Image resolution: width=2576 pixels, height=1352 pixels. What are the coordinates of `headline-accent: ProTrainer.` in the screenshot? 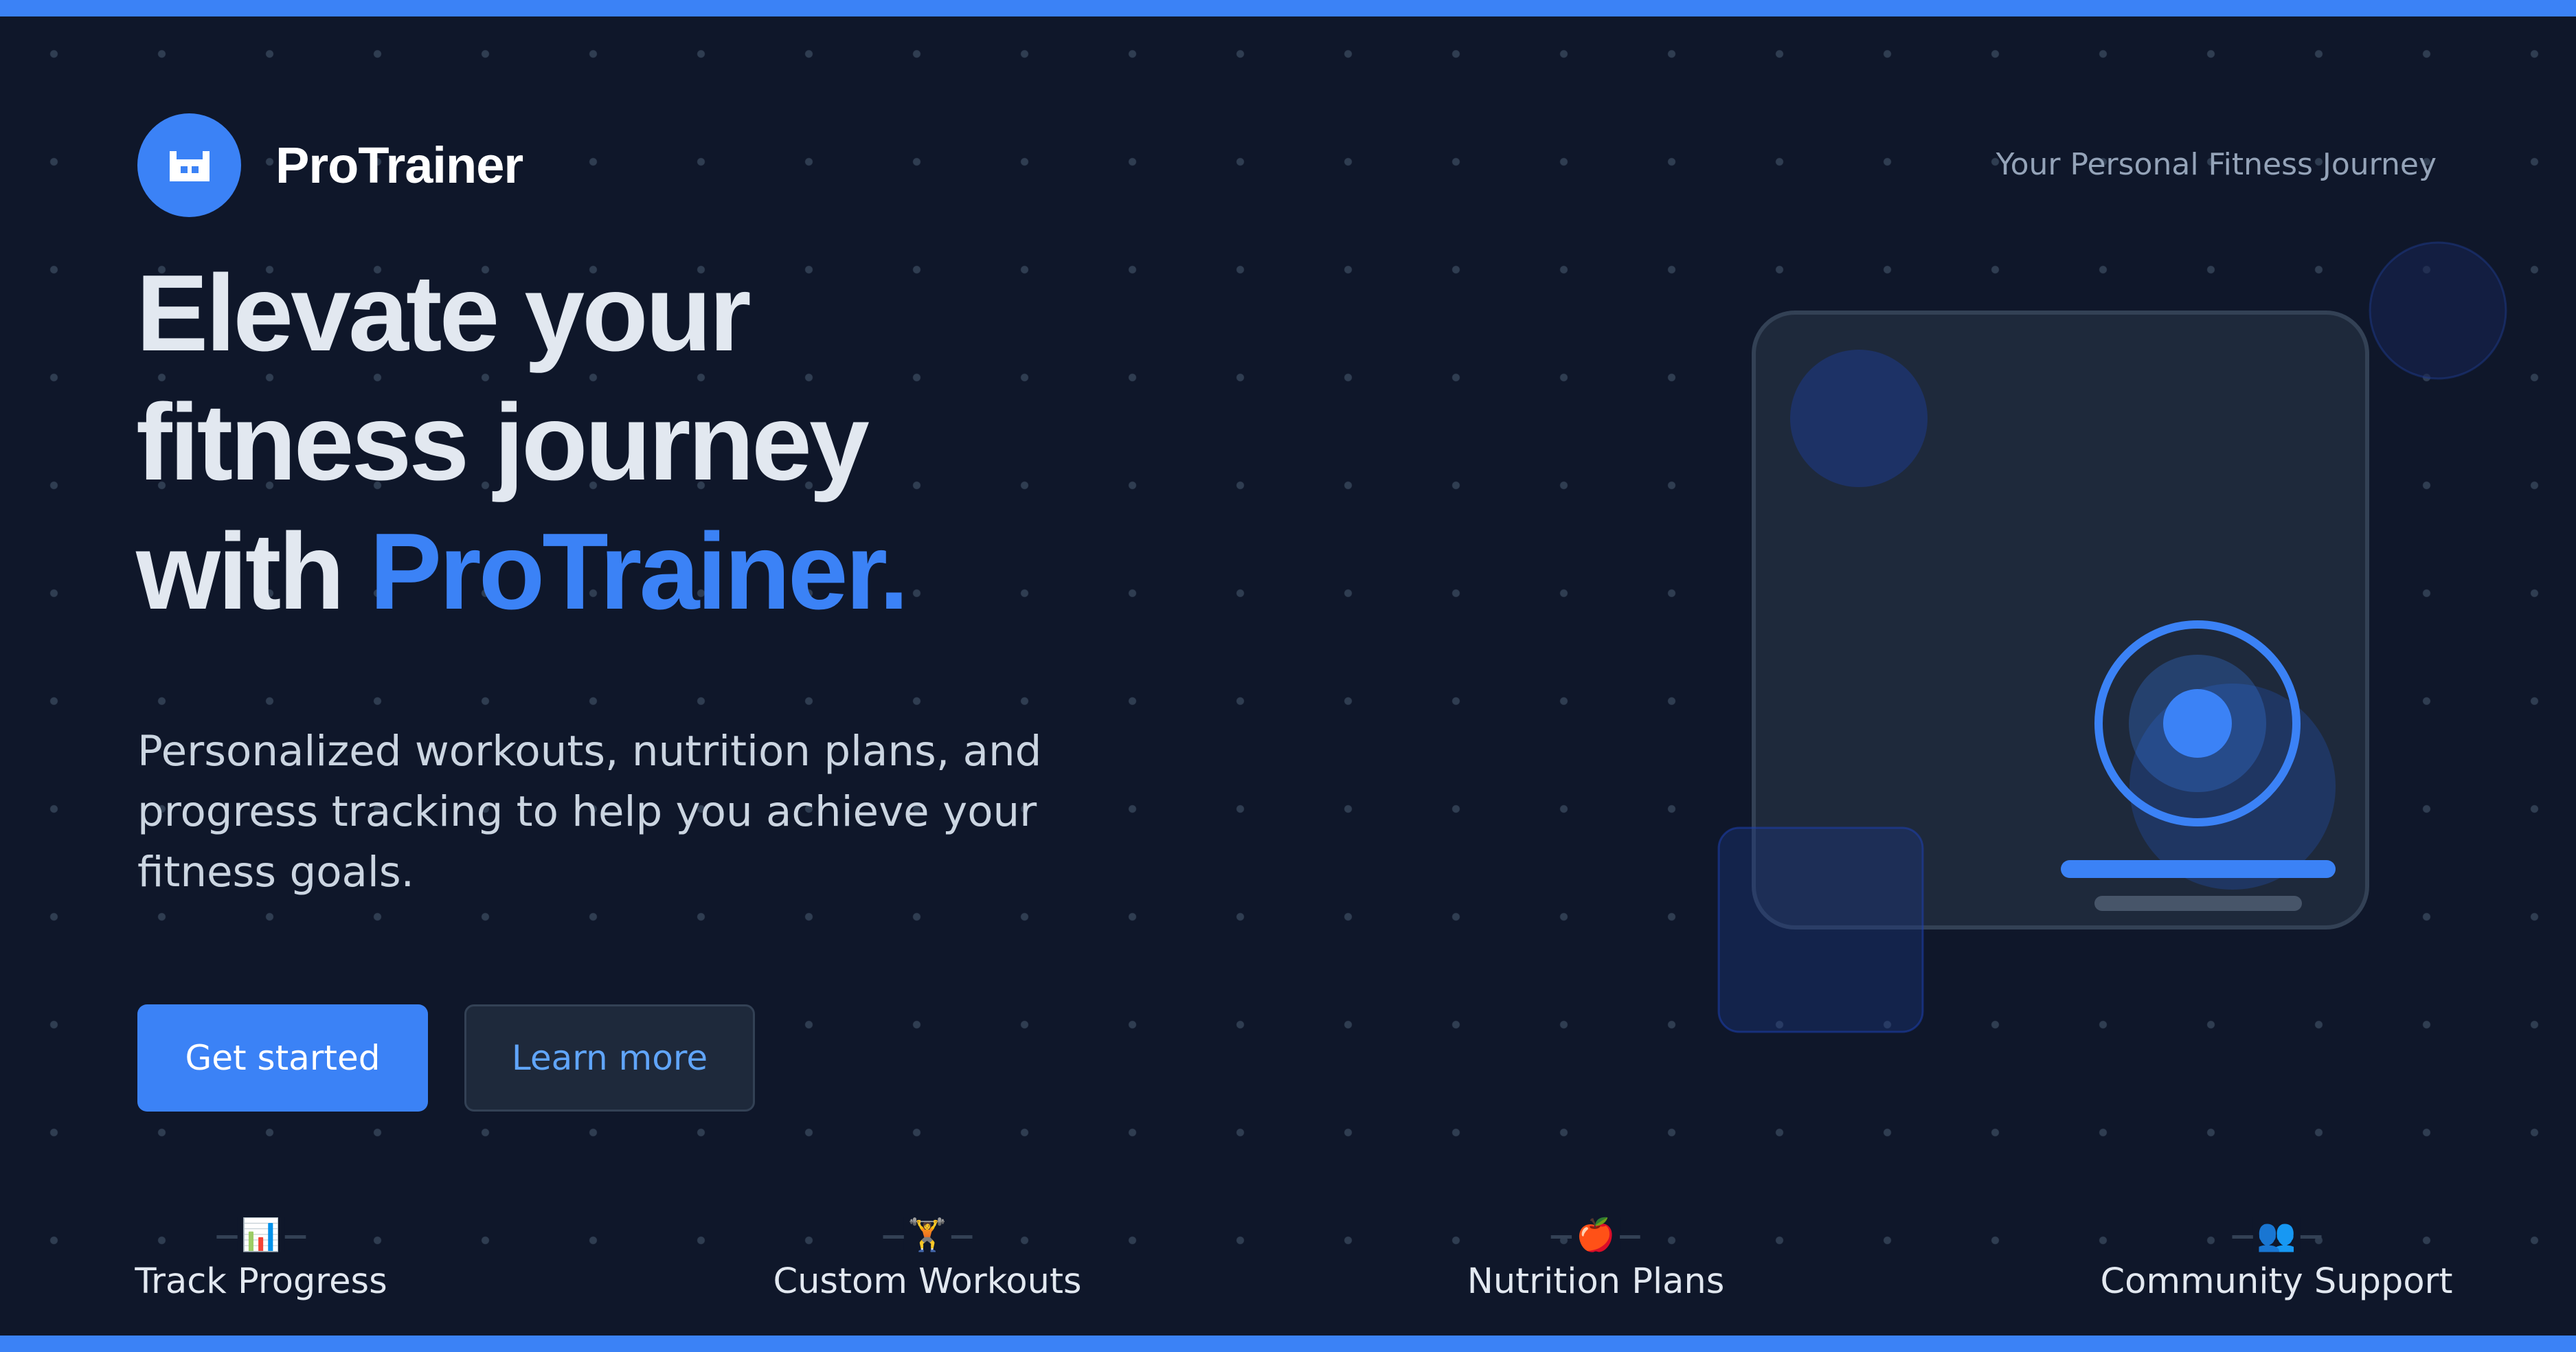 It's located at (639, 571).